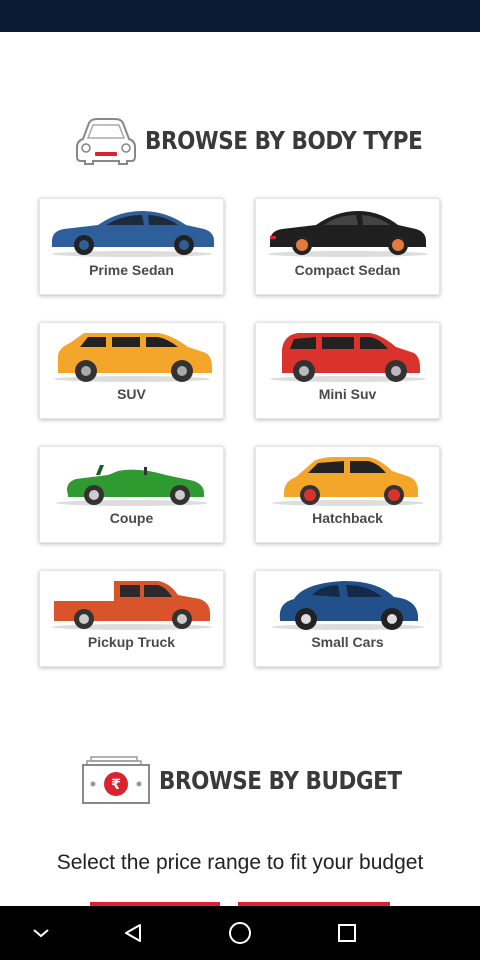 Image resolution: width=480 pixels, height=960 pixels. I want to click on body-type-card-small-cars: Small Cars, so click(347, 618).